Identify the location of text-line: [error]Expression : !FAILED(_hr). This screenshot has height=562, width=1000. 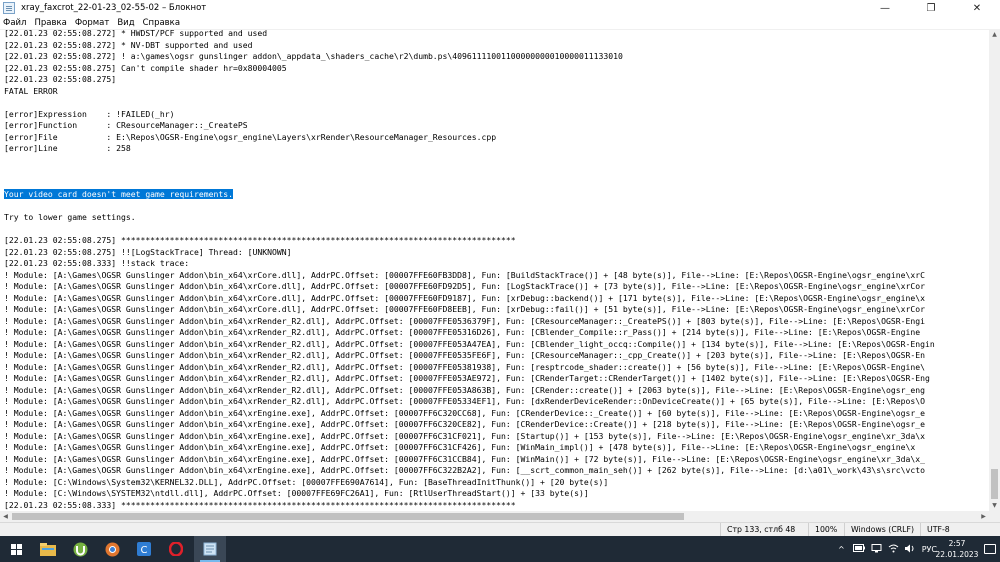
(469, 115).